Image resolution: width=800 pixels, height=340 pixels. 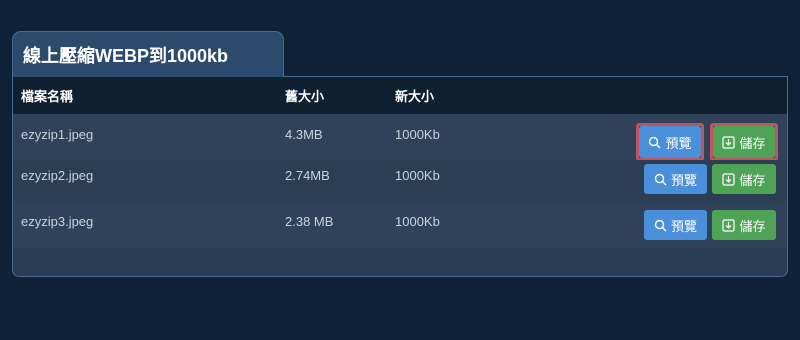 What do you see at coordinates (47, 96) in the screenshot?
I see `header-name: 檔案名稱` at bounding box center [47, 96].